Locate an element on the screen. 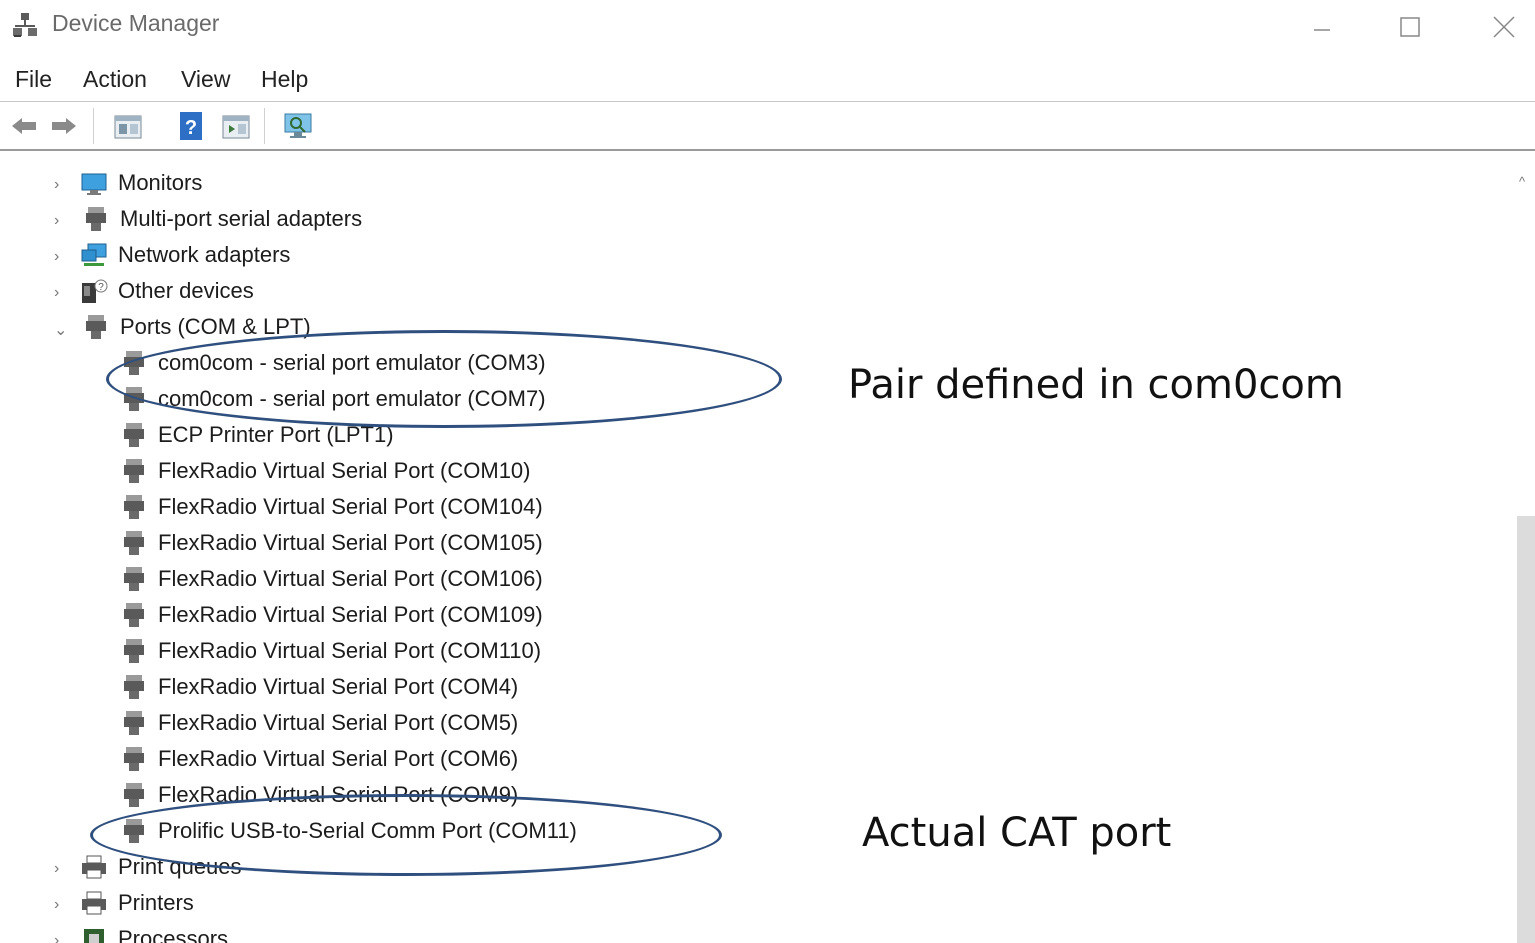 This screenshot has height=943, width=1535. tree-item-port: FlexRadio Virtual Serial Port (COM105) is located at coordinates (331, 543).